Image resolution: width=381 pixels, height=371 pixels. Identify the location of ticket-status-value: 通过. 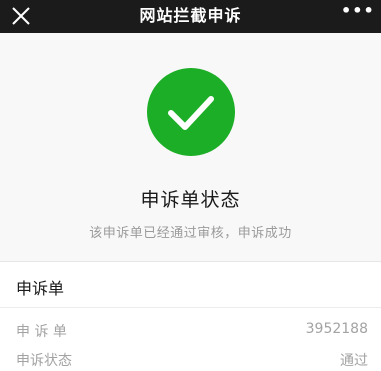
(354, 361).